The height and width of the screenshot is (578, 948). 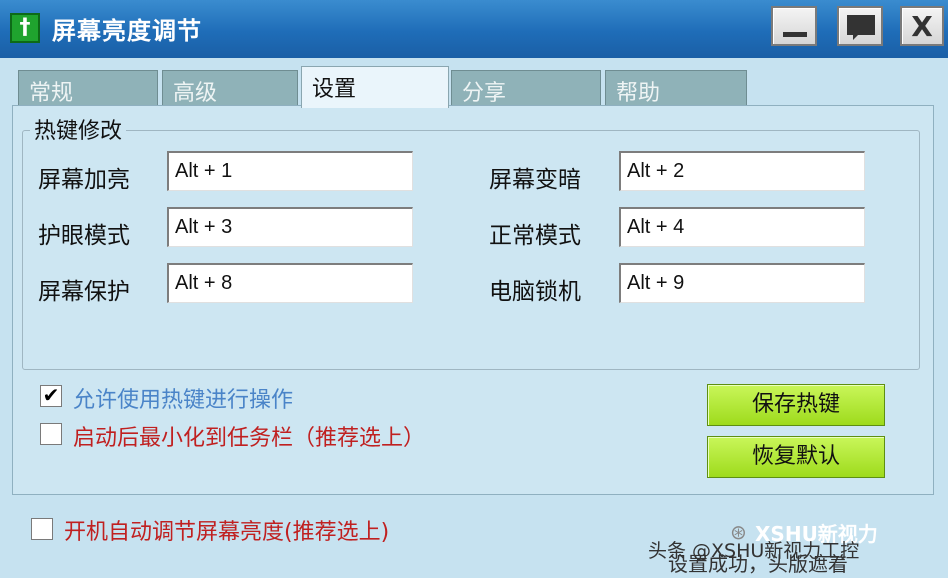 What do you see at coordinates (796, 405) in the screenshot?
I see `save-hotkeys-button: 保存热键` at bounding box center [796, 405].